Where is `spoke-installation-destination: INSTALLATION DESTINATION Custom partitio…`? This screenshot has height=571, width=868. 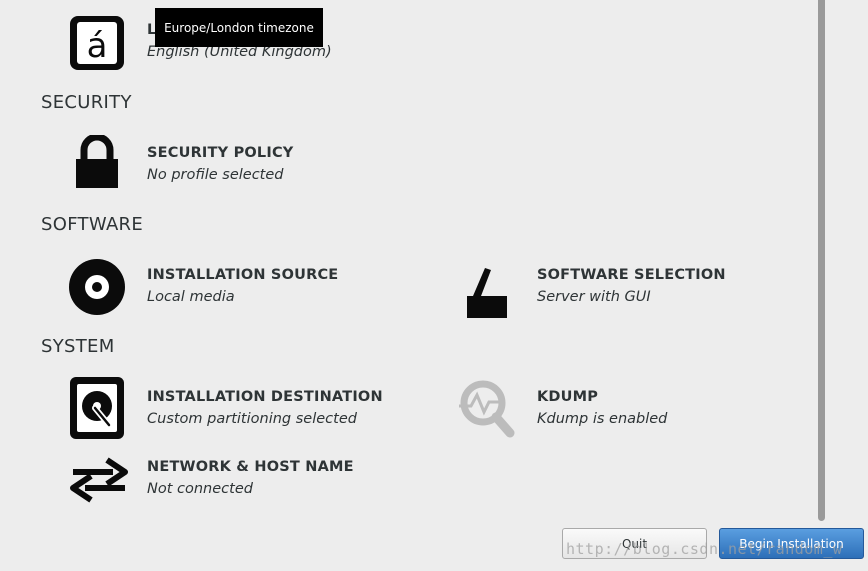
spoke-installation-destination: INSTALLATION DESTINATION Custom partitio… is located at coordinates (232, 408).